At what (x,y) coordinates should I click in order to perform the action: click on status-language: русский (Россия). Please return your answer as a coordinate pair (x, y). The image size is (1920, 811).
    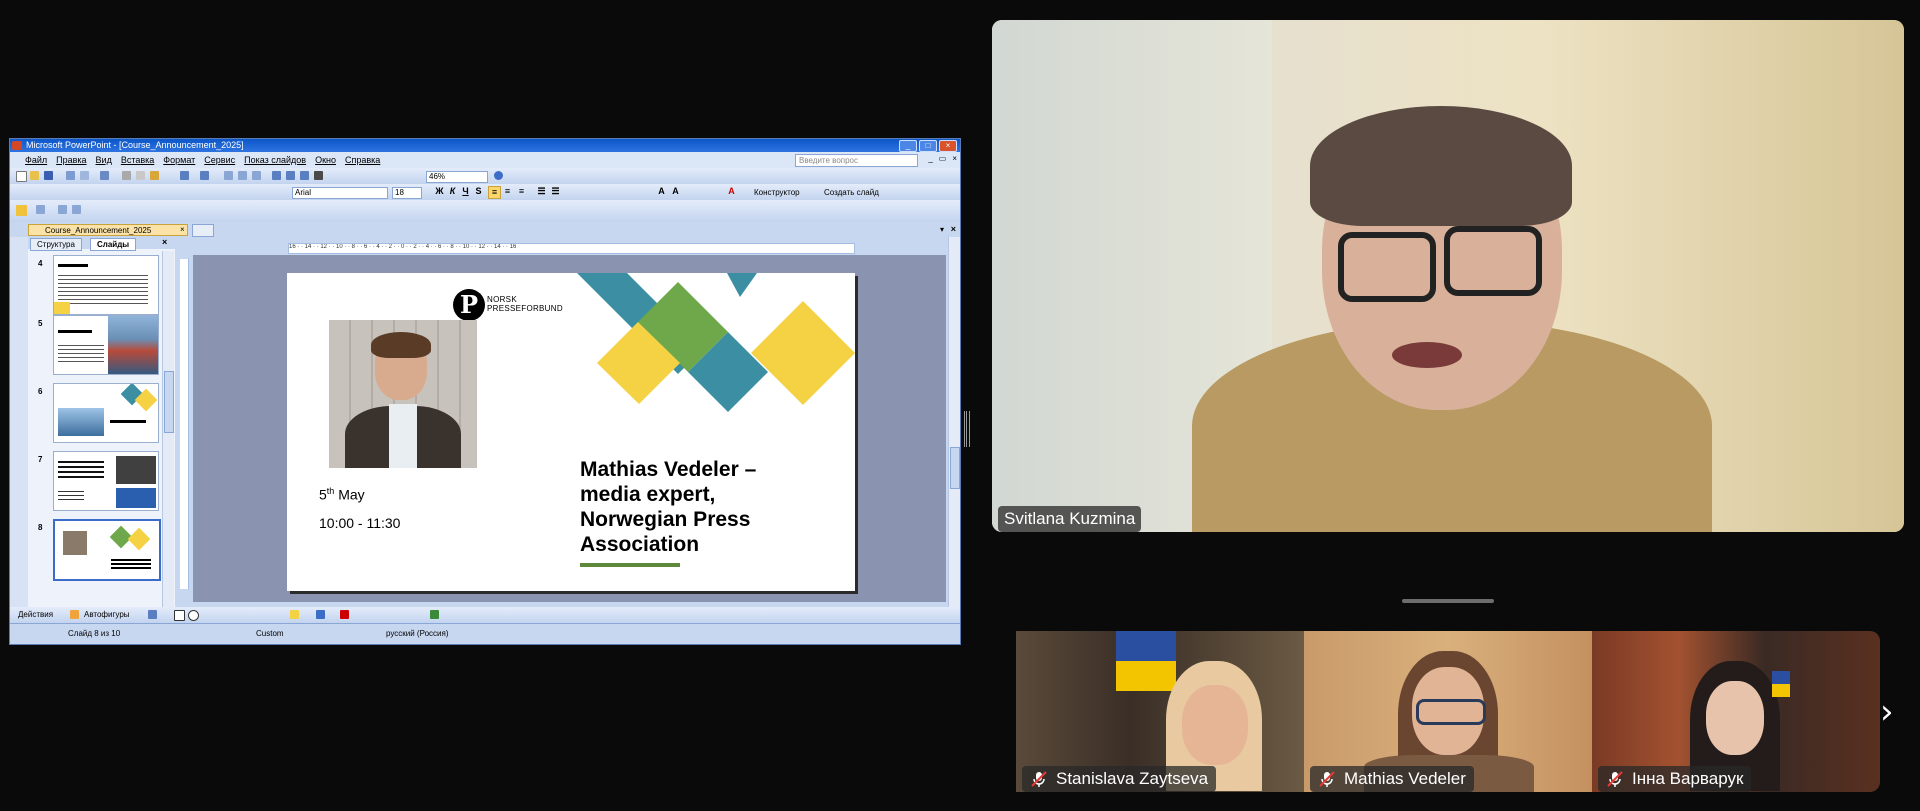
    Looking at the image, I should click on (417, 633).